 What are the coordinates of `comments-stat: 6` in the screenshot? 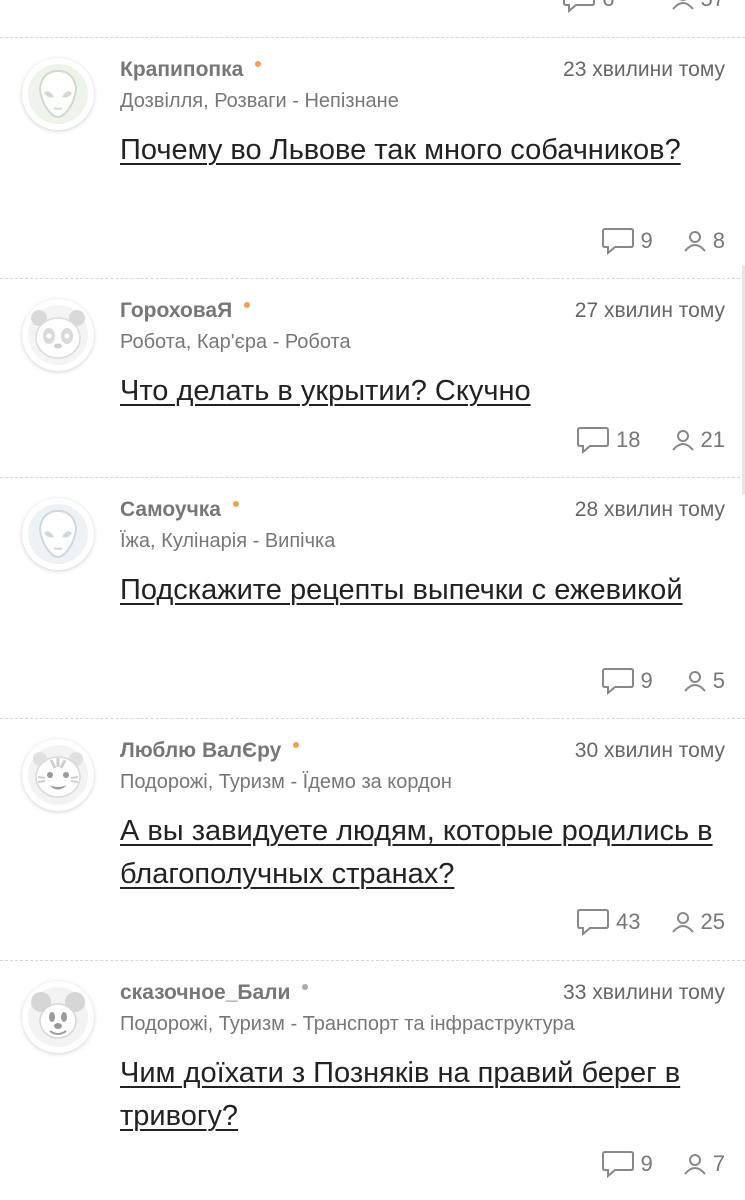 It's located at (588, 7).